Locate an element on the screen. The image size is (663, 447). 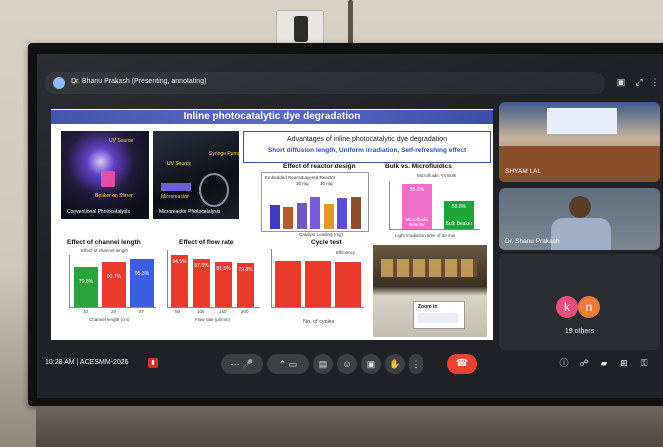
channel-length-tick: 10 is located at coordinates (86, 311).